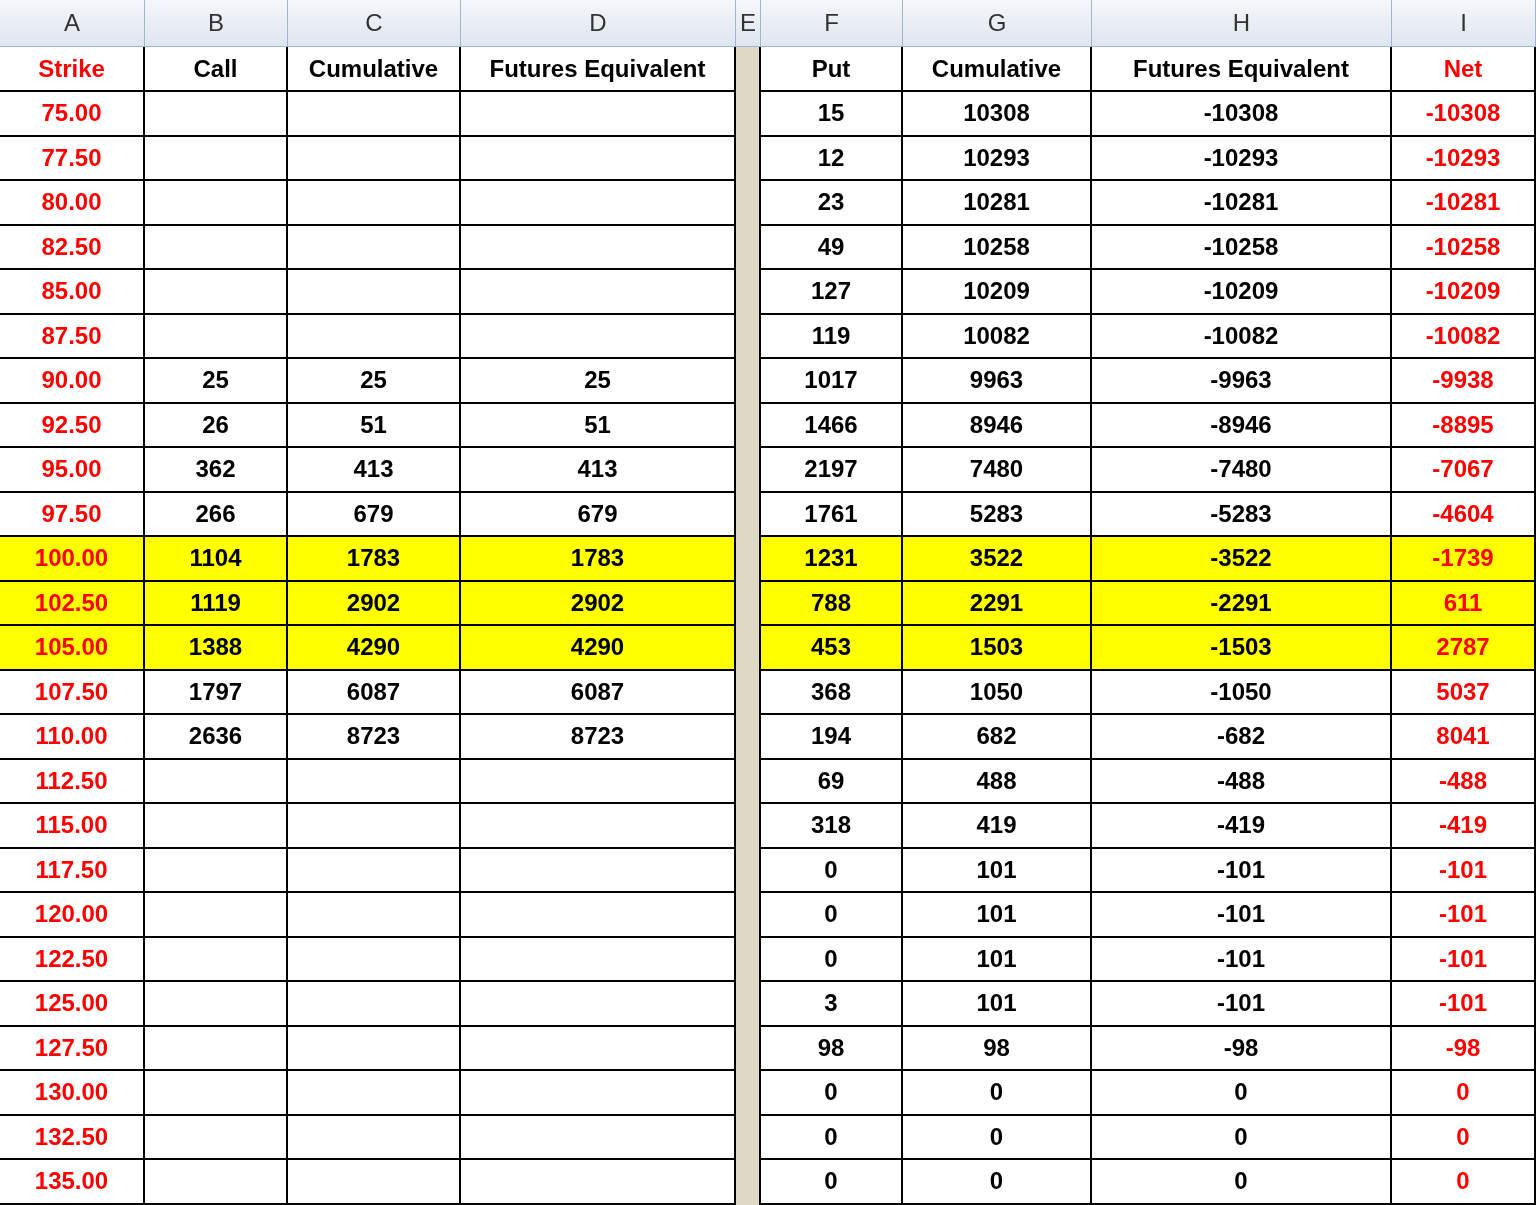  What do you see at coordinates (997, 23) in the screenshot?
I see `column-letter: G` at bounding box center [997, 23].